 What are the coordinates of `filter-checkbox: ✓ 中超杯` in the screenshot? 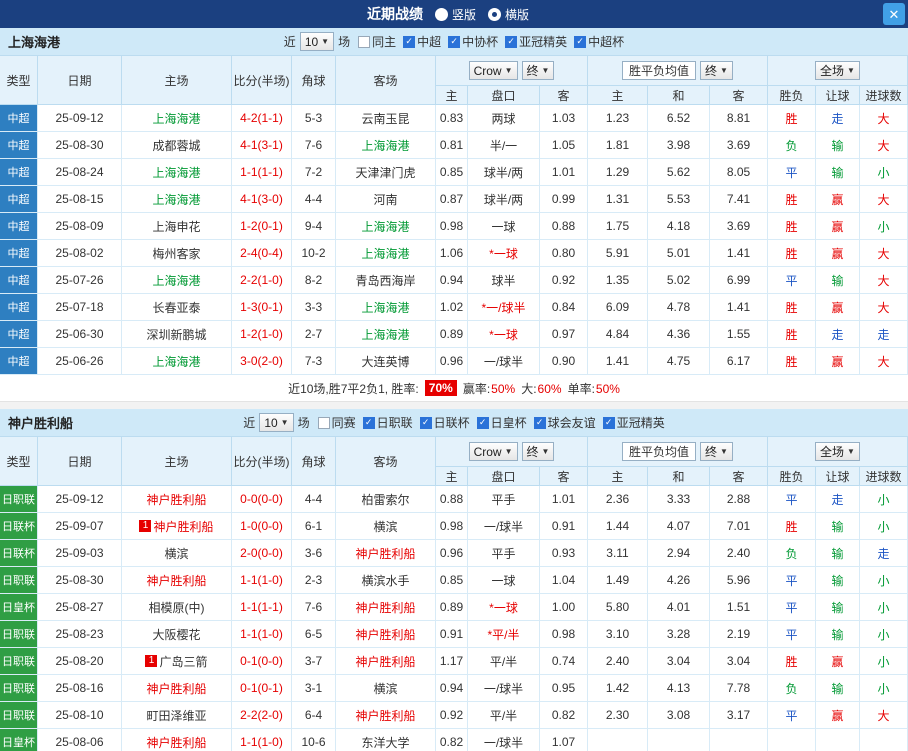 It's located at (599, 41).